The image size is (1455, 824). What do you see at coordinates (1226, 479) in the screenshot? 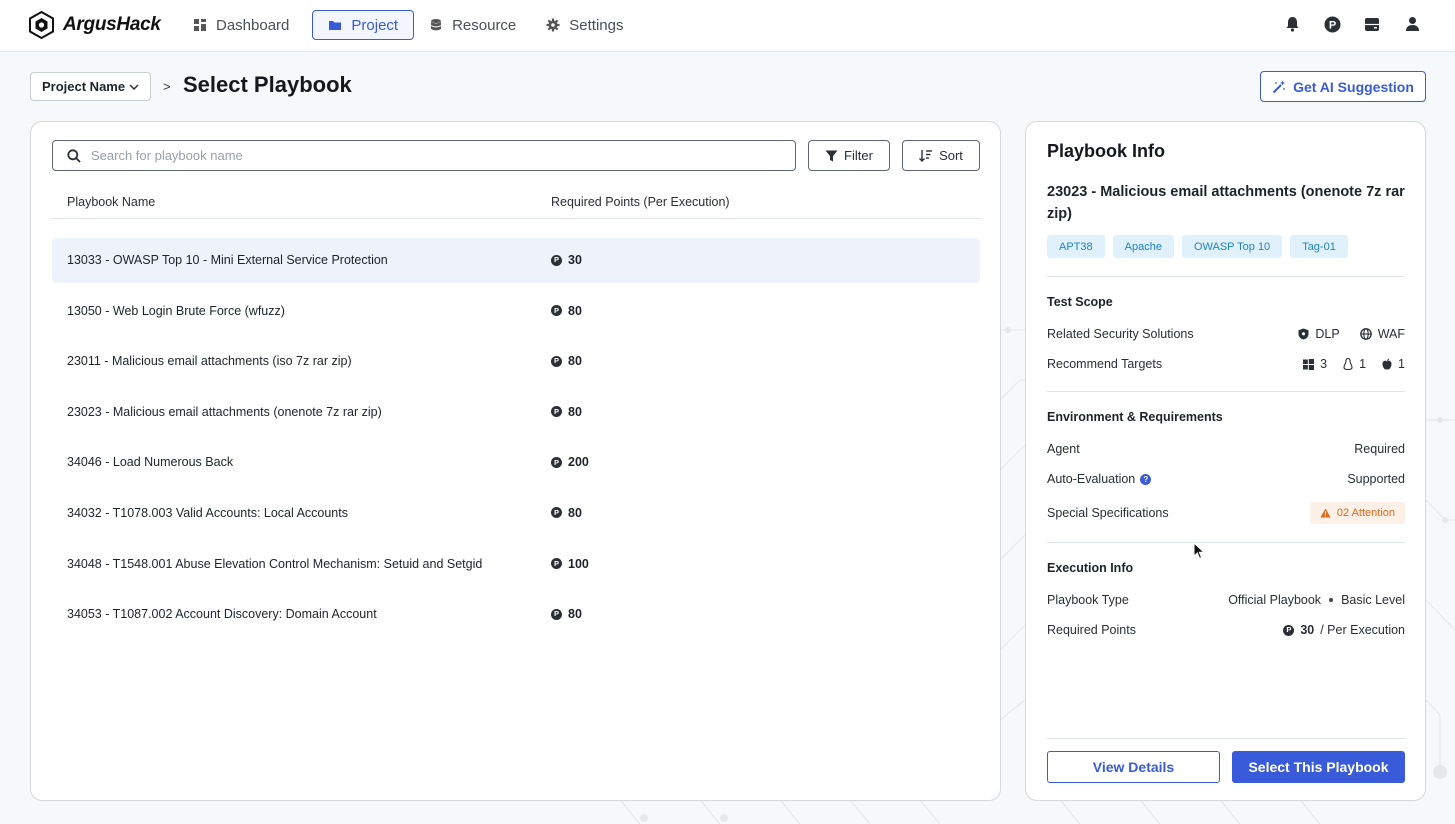
I see `auto-evaluation-row: Auto-Evaluation ? Supported` at bounding box center [1226, 479].